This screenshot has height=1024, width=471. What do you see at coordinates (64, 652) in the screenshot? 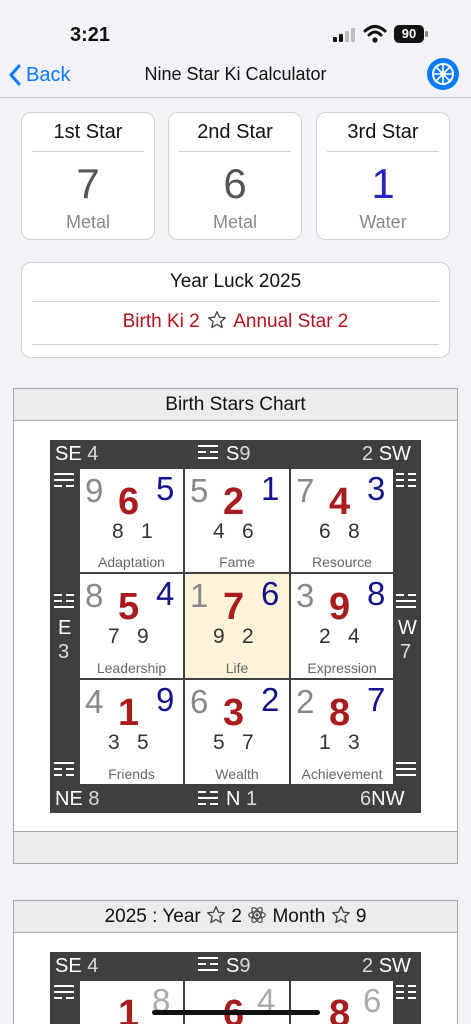
I see `direction-e-number: 3` at bounding box center [64, 652].